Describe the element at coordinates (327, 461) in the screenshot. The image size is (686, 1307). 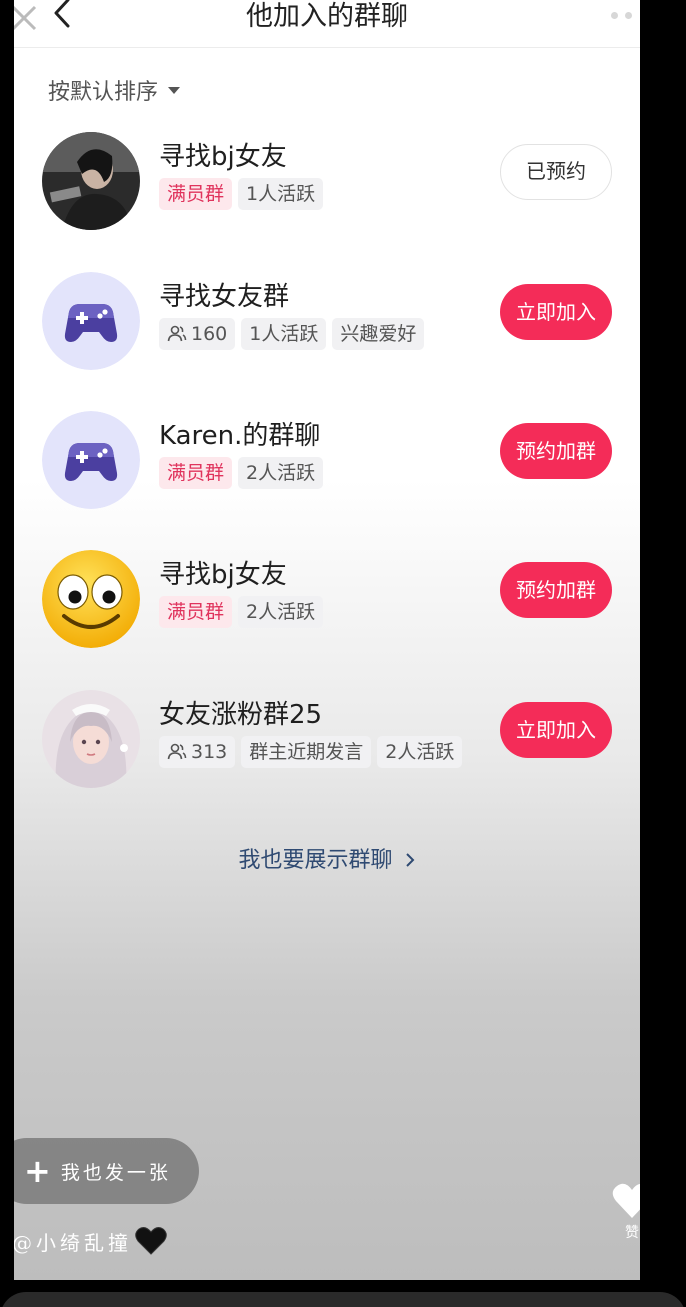
I see `group-row: Karen.的群聊 满员群 2人活跃 预约加群` at that location.